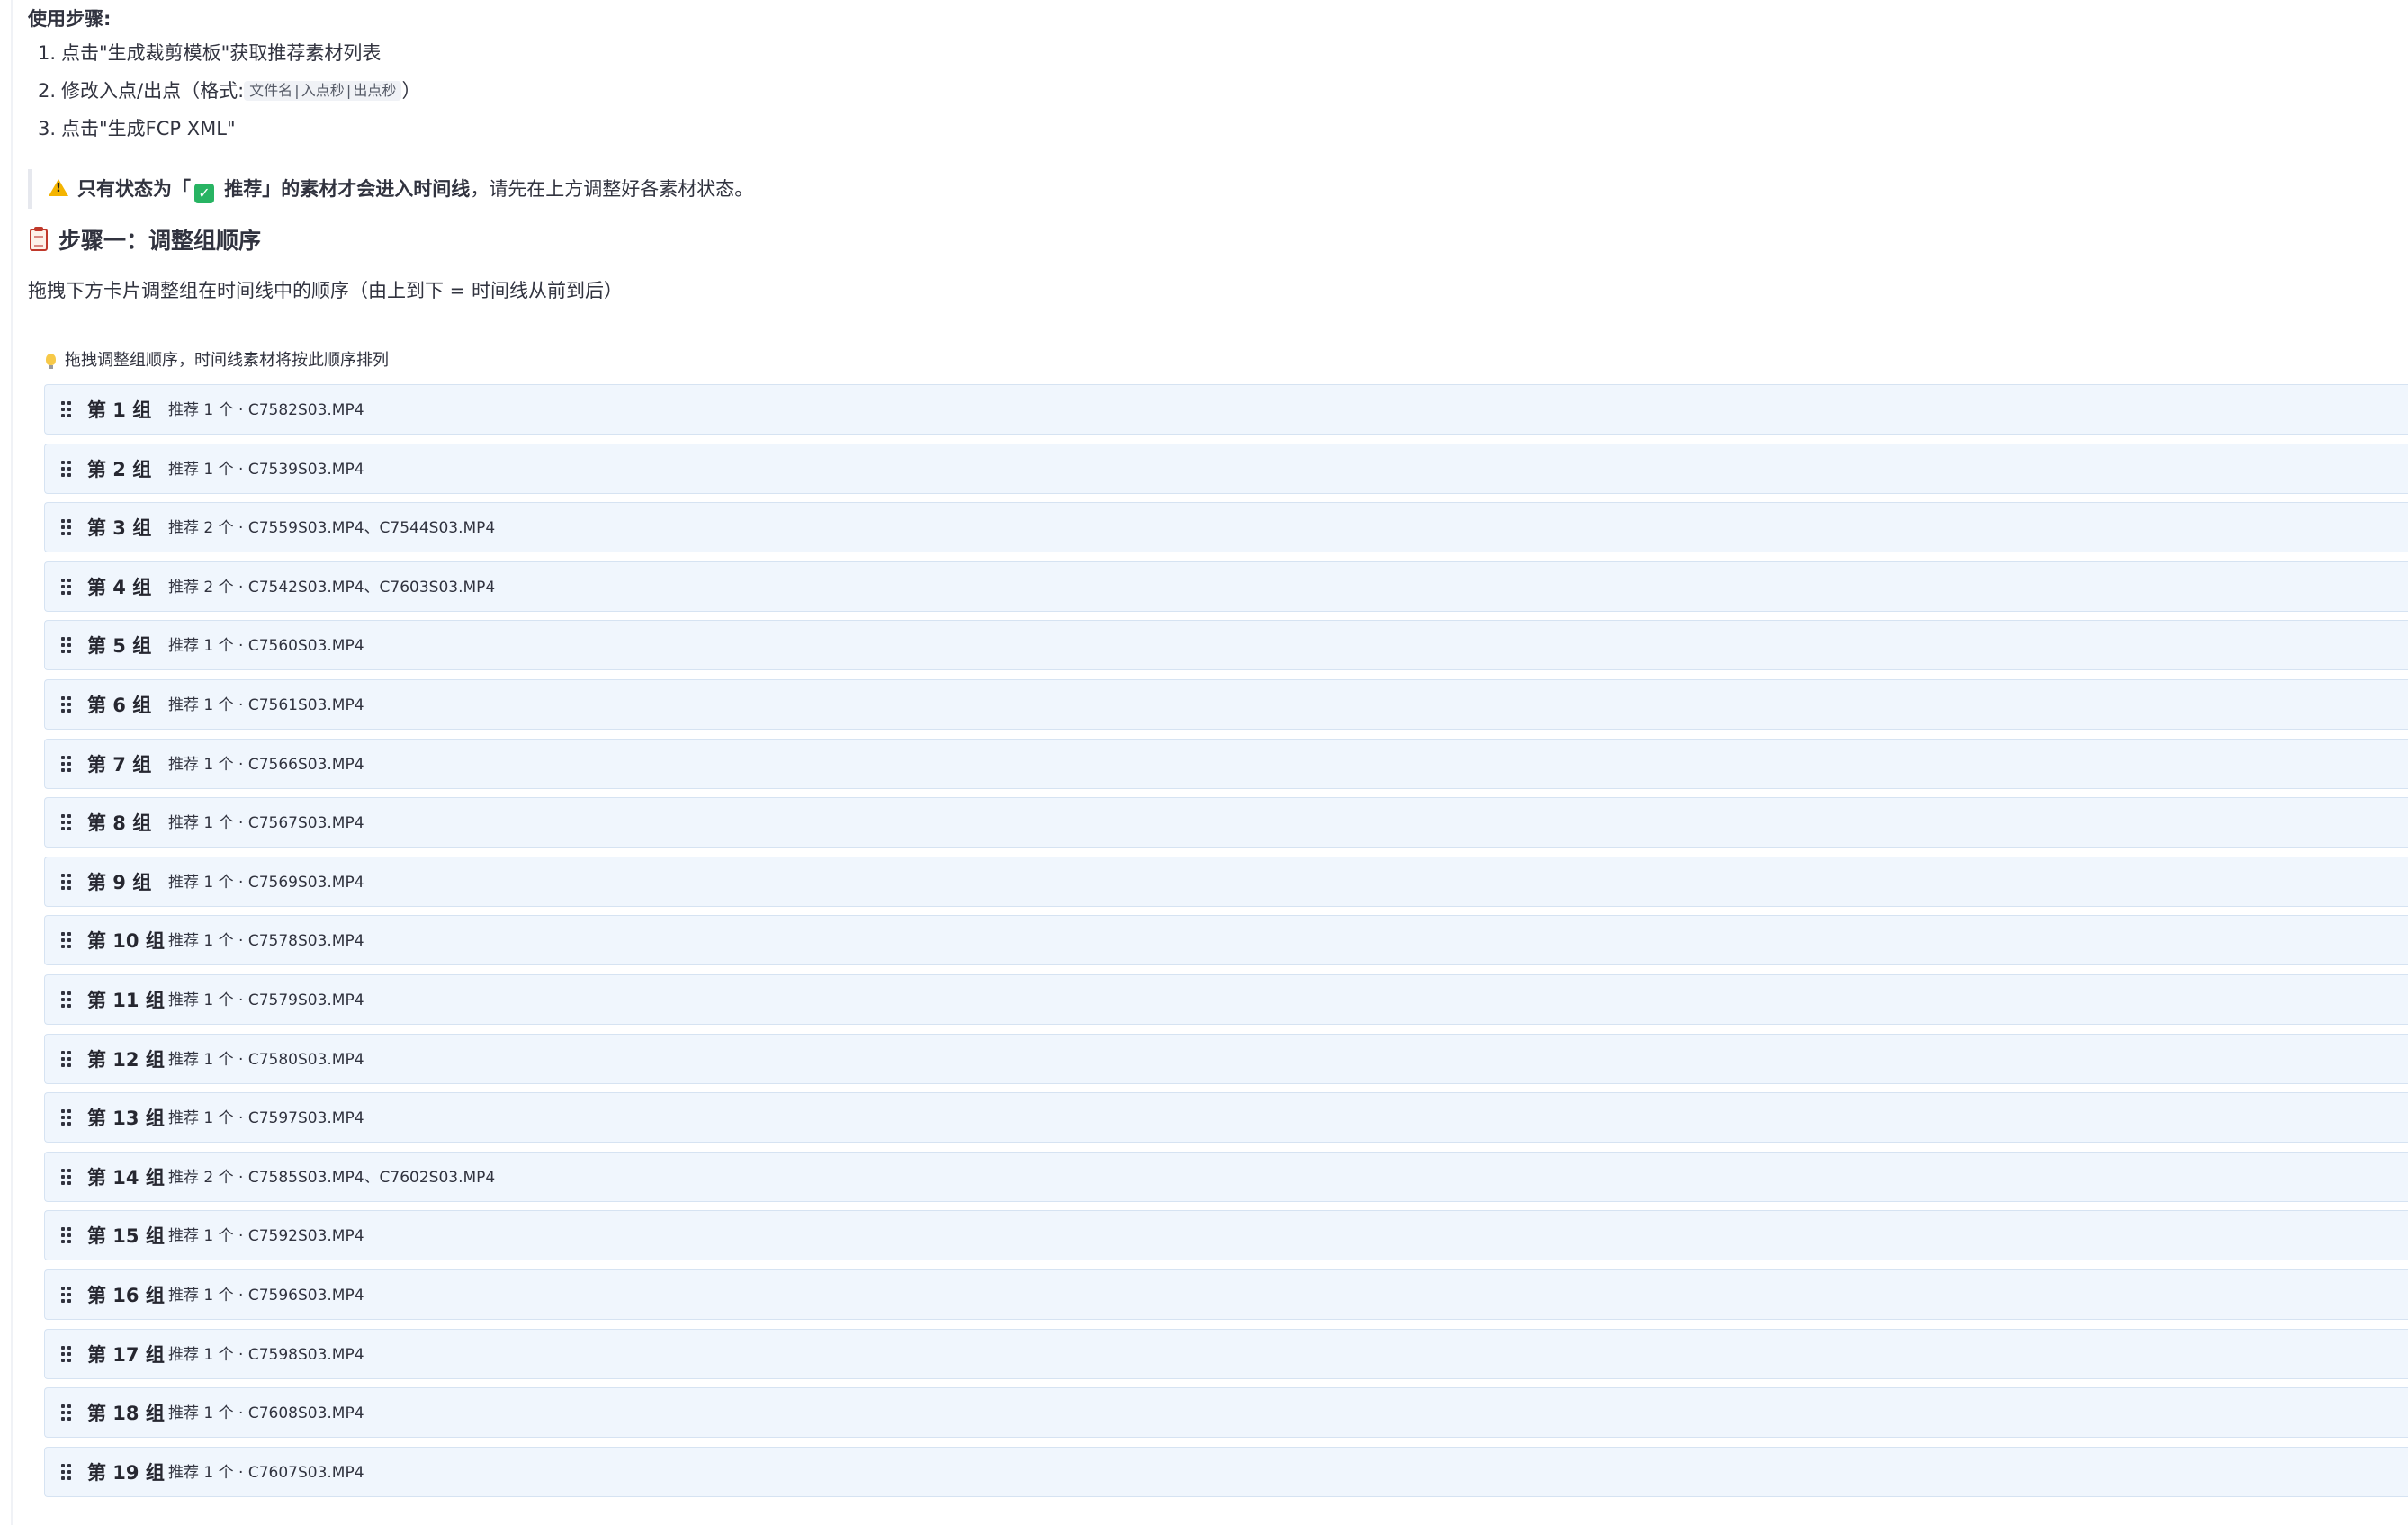 The image size is (2408, 1525). I want to click on drag-tip: 拖拽调整组顺序，时间线素材将按此顺序排列, so click(217, 360).